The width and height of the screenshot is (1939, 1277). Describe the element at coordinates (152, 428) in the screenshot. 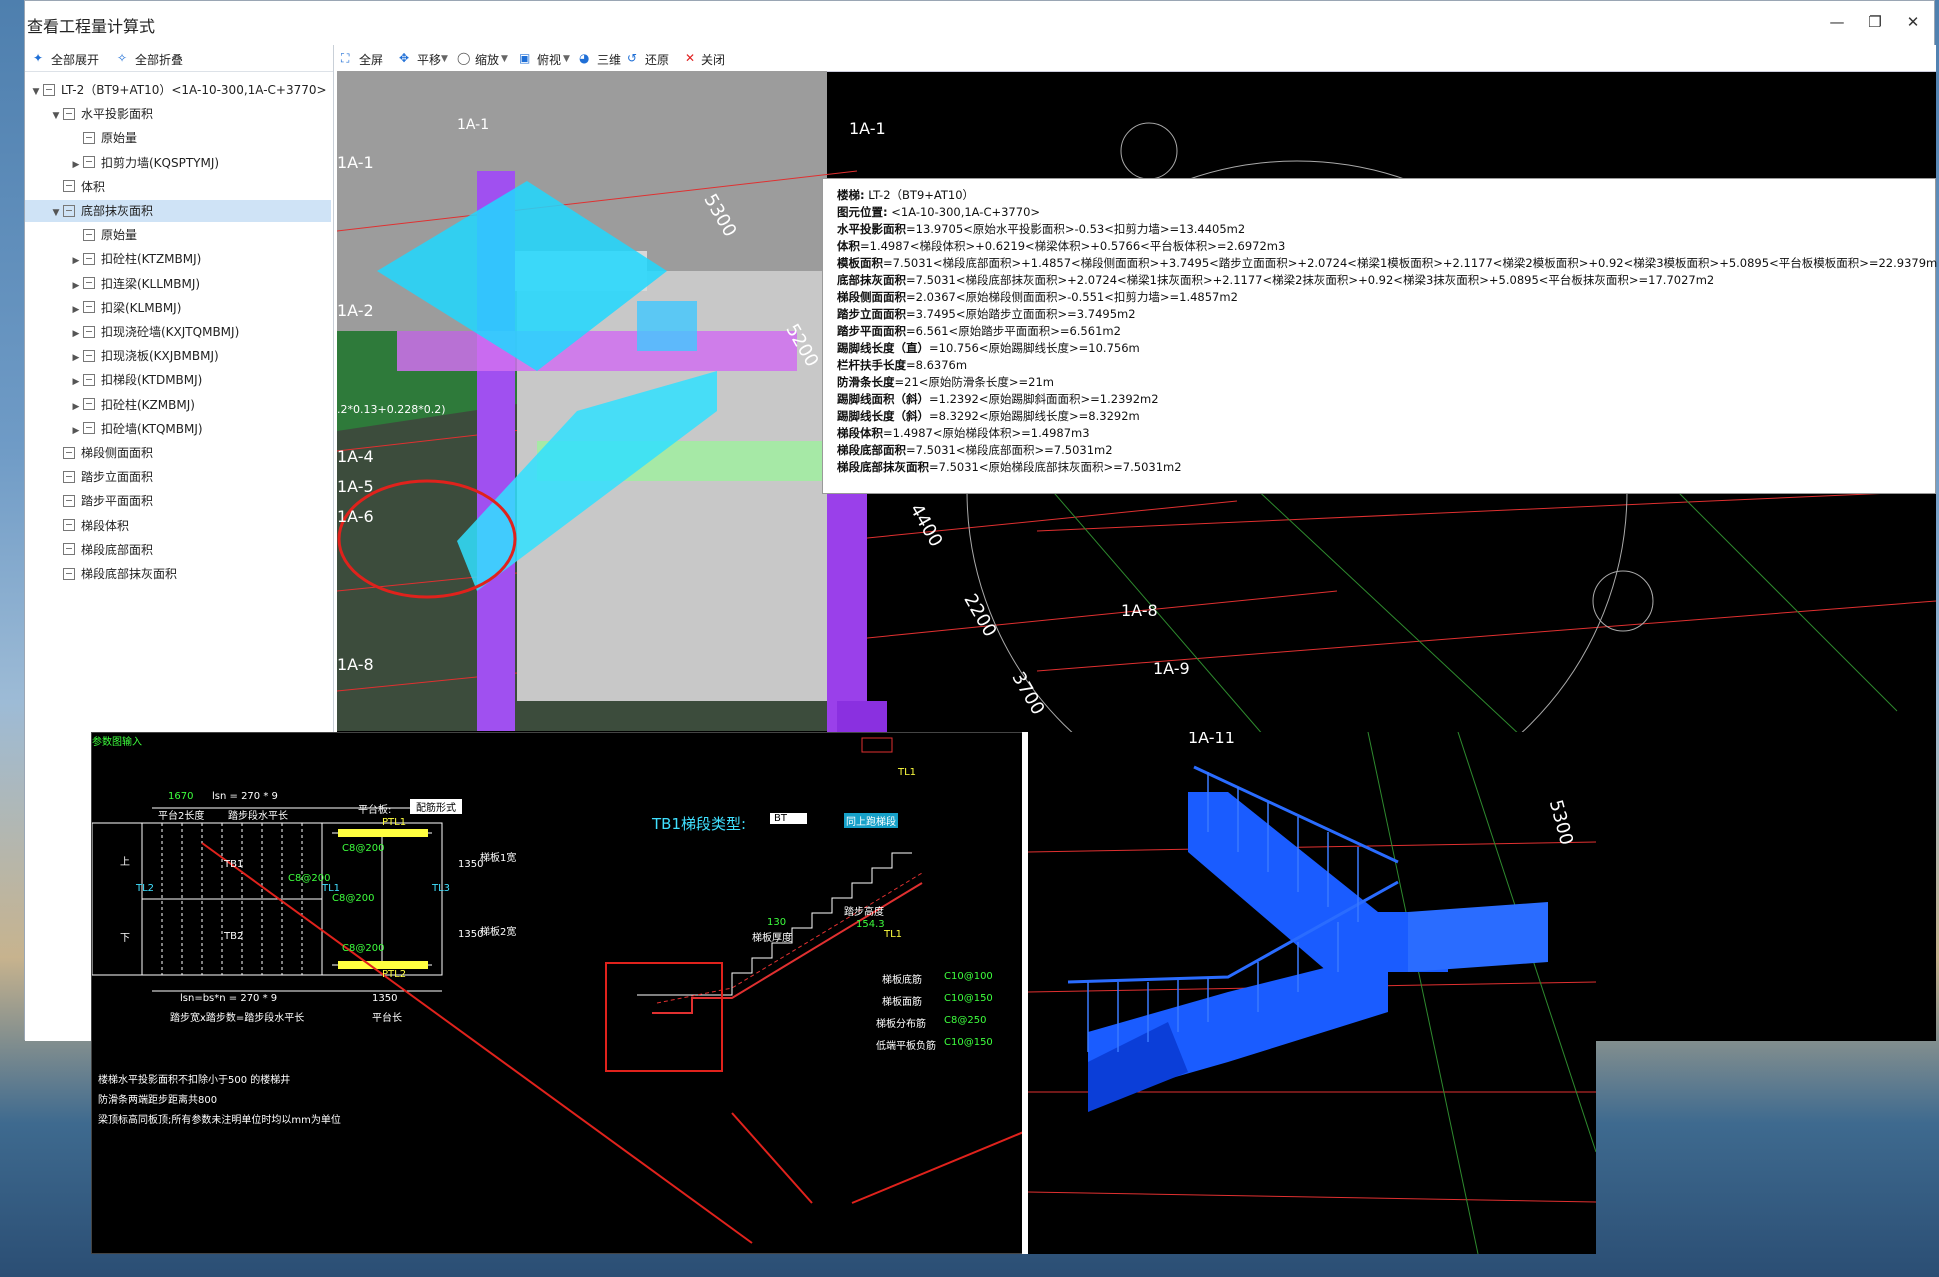

I see `tree-item-label: 扣砼墙(KTQMBMJ)` at that location.